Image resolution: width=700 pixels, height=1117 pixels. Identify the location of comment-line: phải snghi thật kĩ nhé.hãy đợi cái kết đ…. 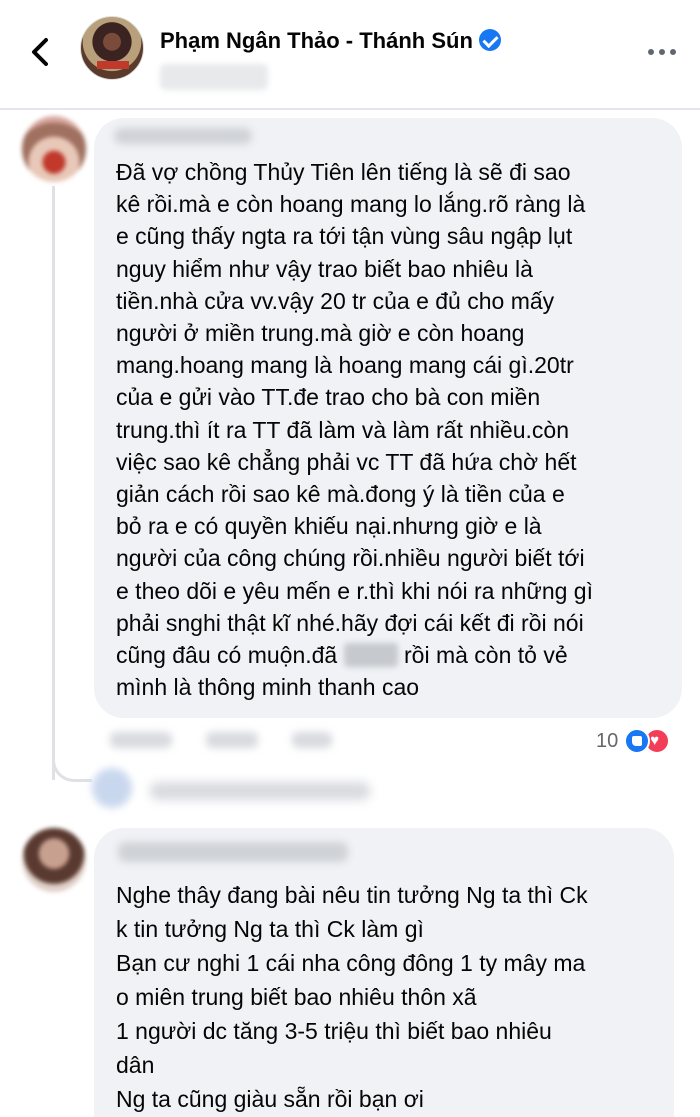
(350, 622).